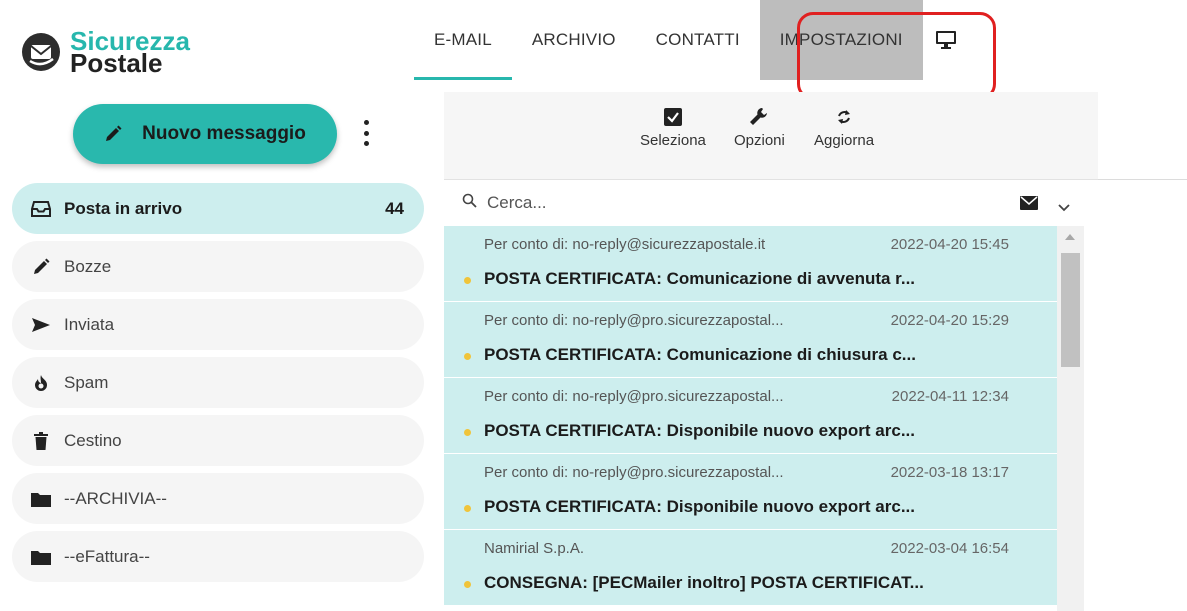 This screenshot has height=611, width=1187. I want to click on nav-tab-archivio: ARCHIVIO, so click(574, 40).